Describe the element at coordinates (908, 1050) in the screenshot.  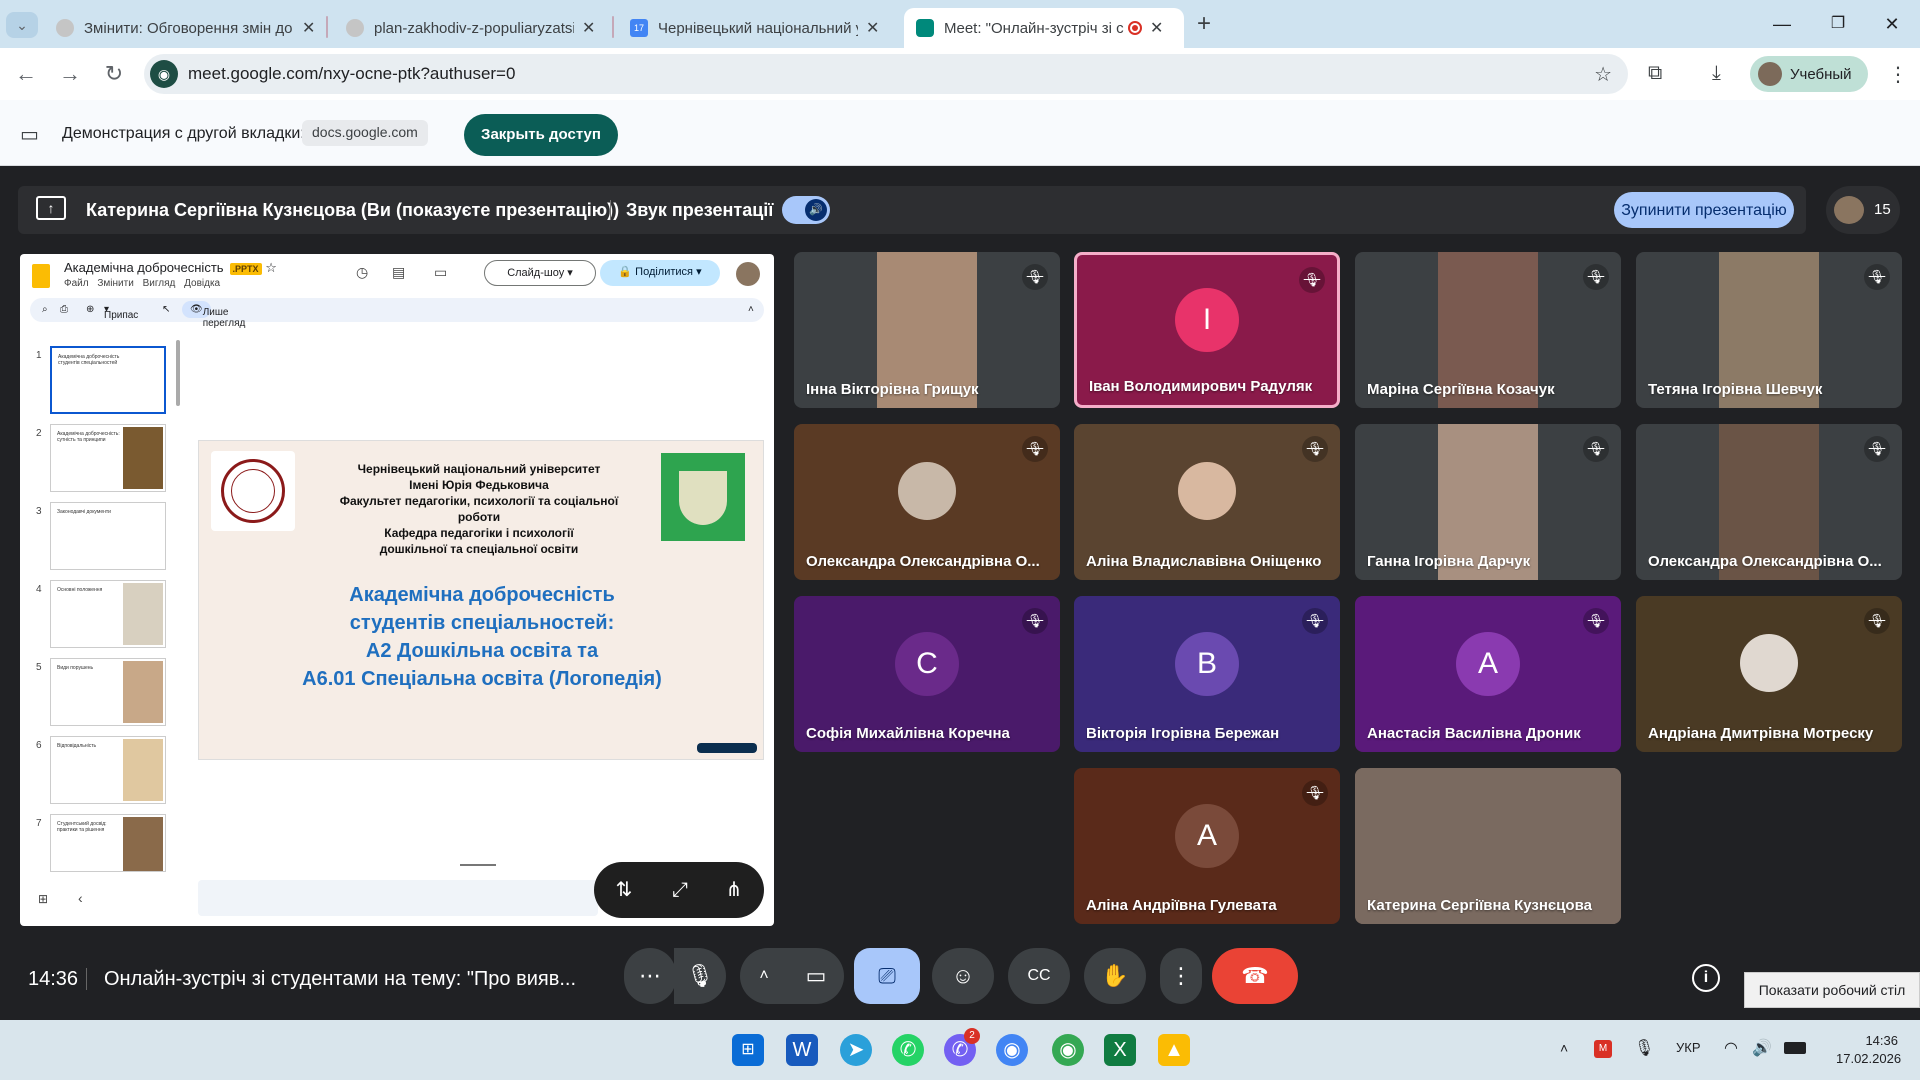
I see `whatsapp-icon: ✆` at that location.